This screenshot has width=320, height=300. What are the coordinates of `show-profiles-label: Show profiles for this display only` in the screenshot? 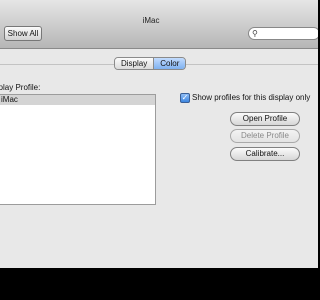 It's located at (251, 97).